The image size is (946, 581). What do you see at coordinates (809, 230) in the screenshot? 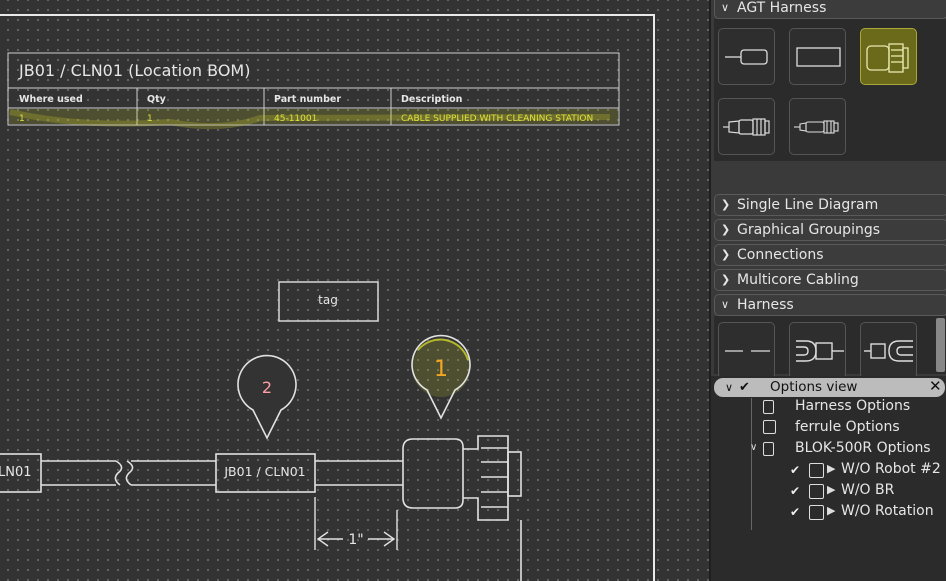
I see `section-graphical-groupings-label: Graphical Groupings` at bounding box center [809, 230].